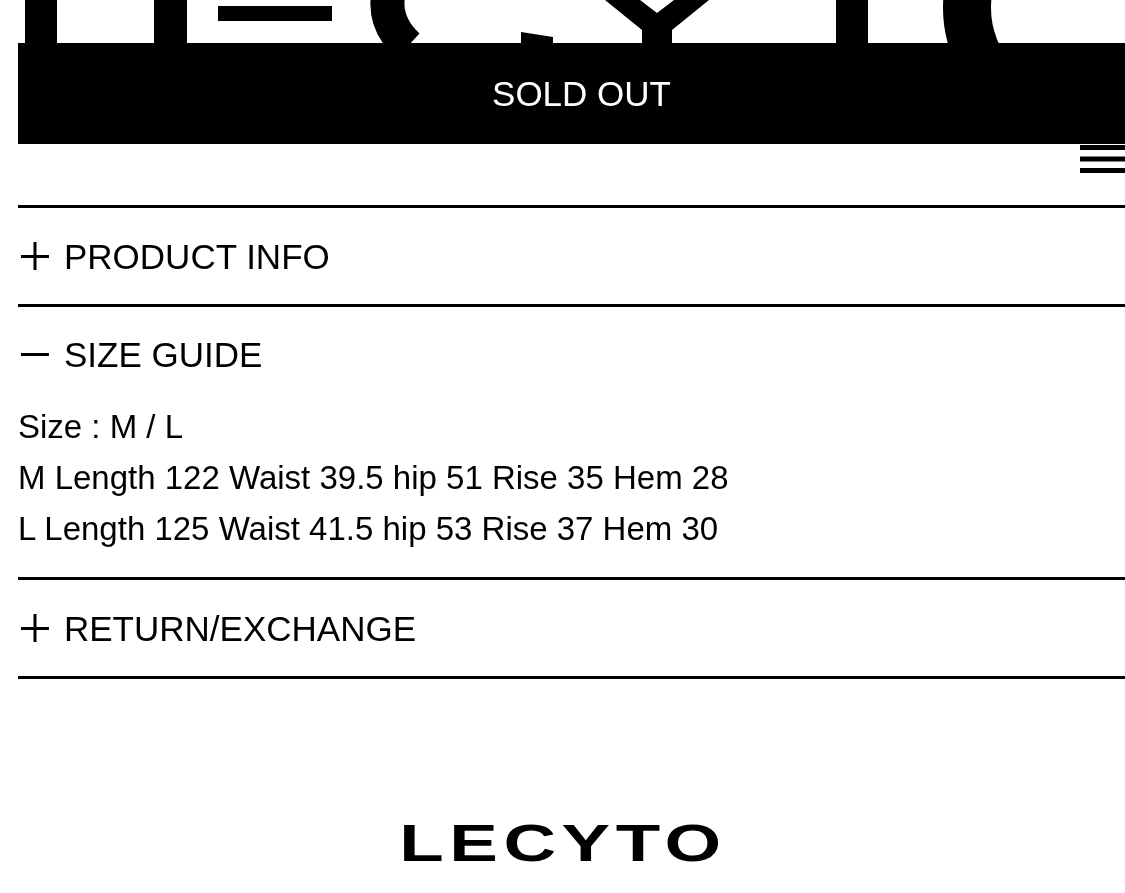  What do you see at coordinates (571, 354) in the screenshot?
I see `accordion-header: SIZE GUIDE` at bounding box center [571, 354].